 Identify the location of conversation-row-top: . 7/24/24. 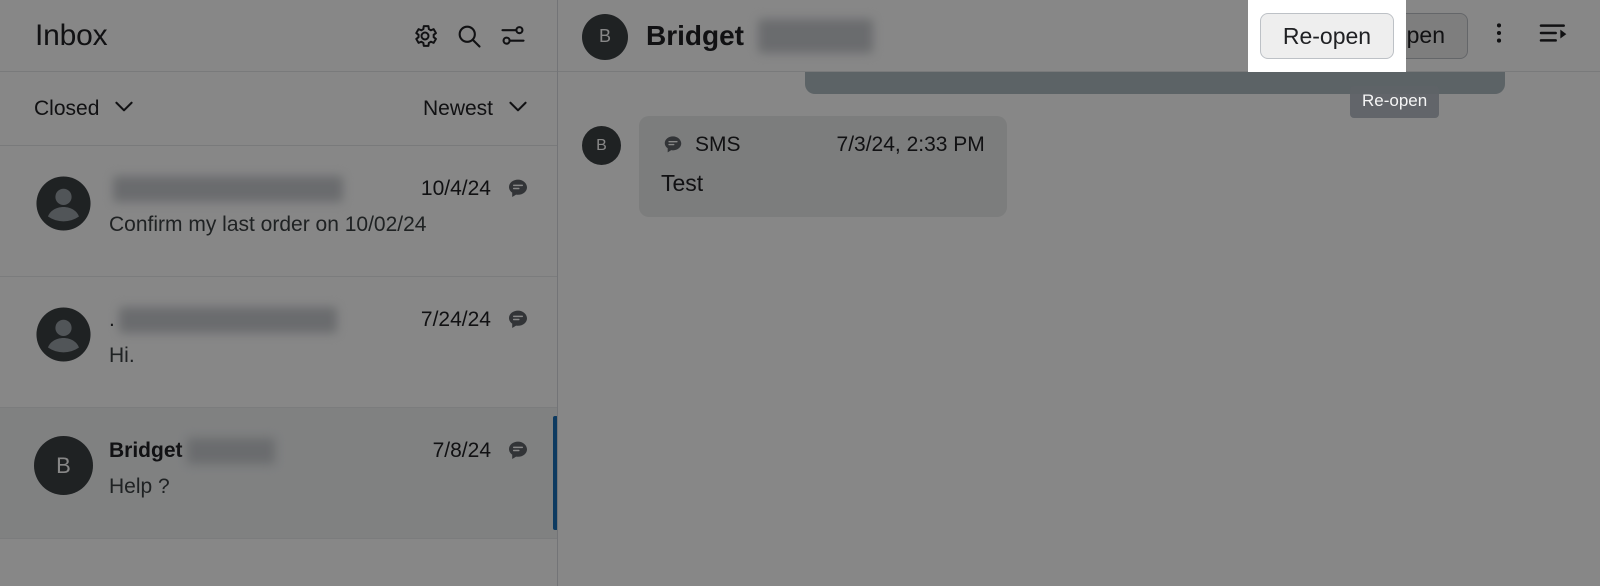
(320, 320).